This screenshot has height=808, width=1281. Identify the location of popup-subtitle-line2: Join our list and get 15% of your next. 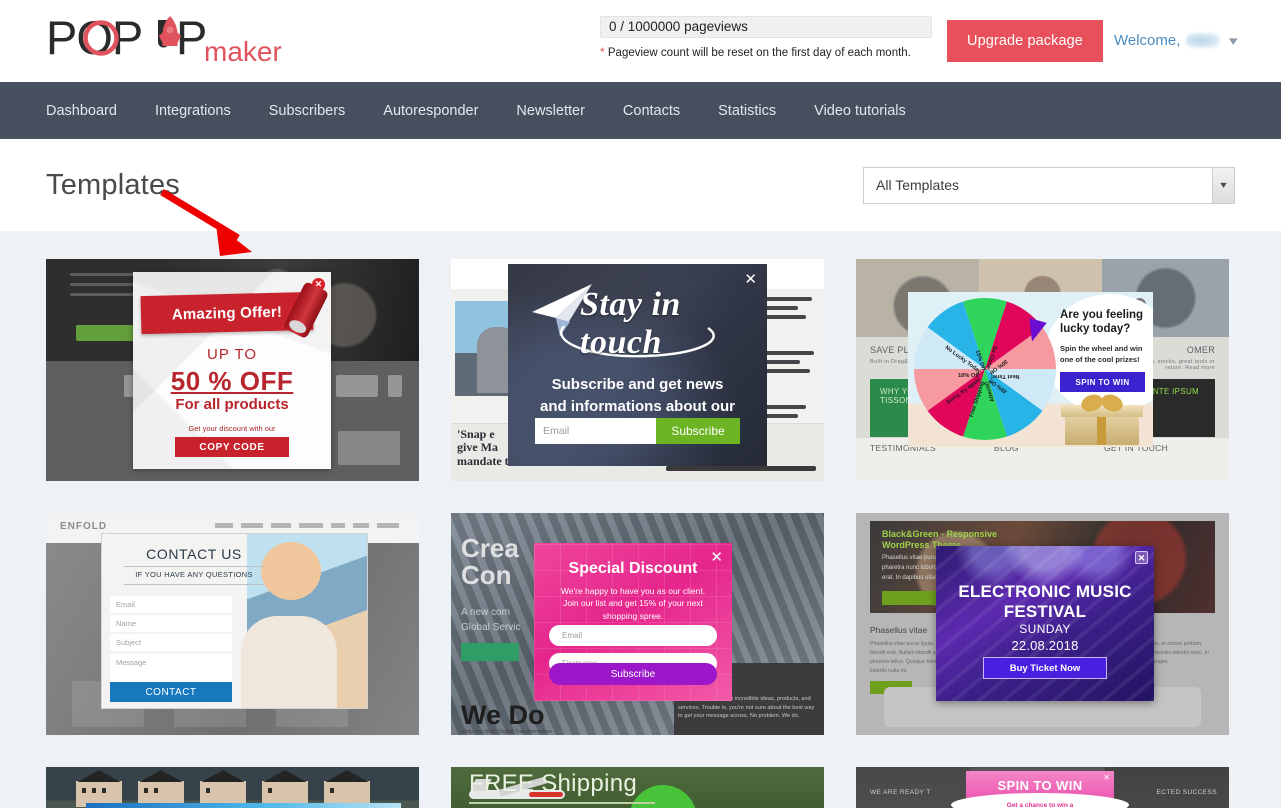
(633, 603).